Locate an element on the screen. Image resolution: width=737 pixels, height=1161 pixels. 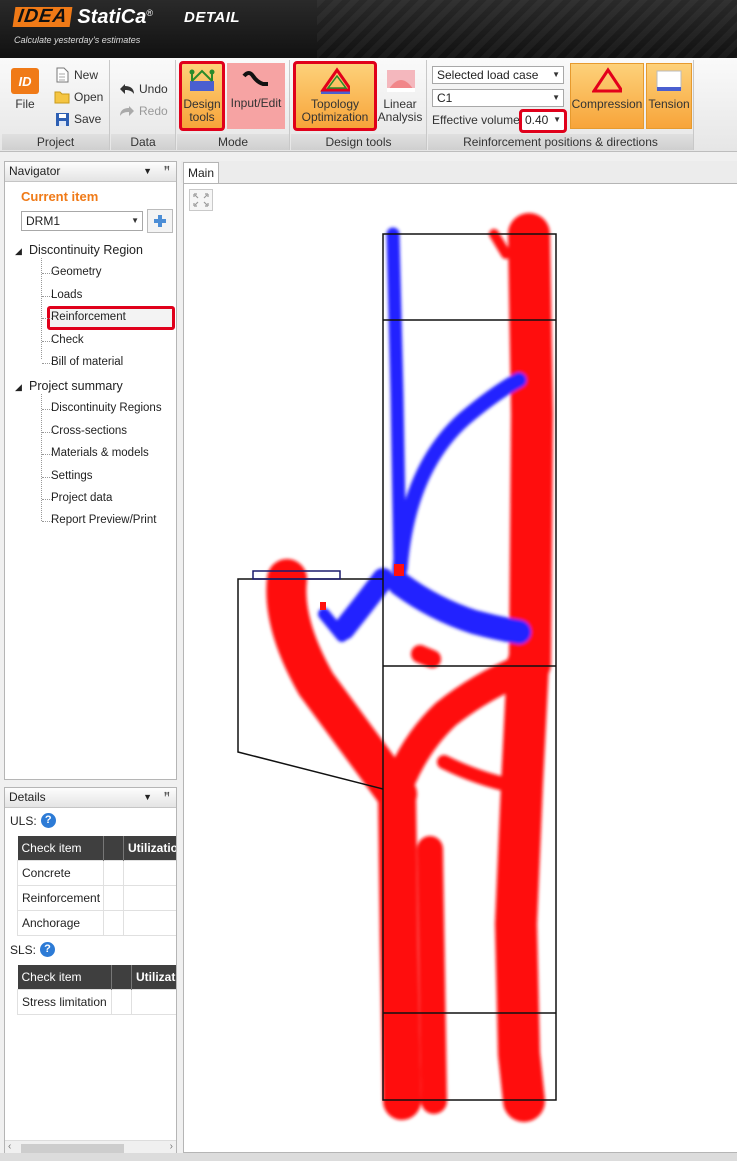
compression-button: Compression is located at coordinates (607, 96).